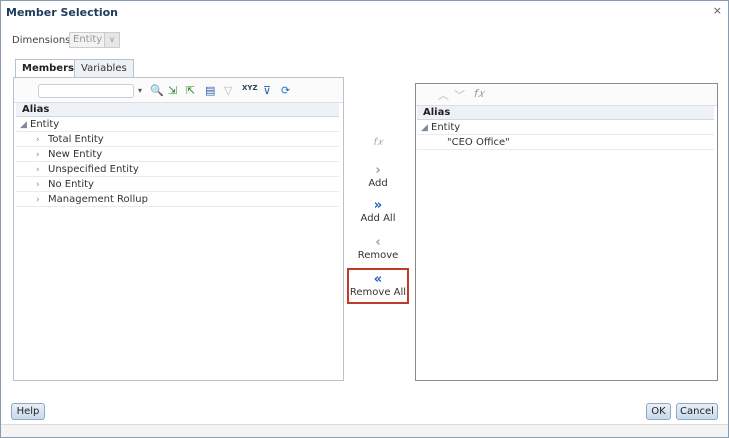 The width and height of the screenshot is (729, 438). Describe the element at coordinates (565, 127) in the screenshot. I see `selected-root: ◢ Entity` at that location.